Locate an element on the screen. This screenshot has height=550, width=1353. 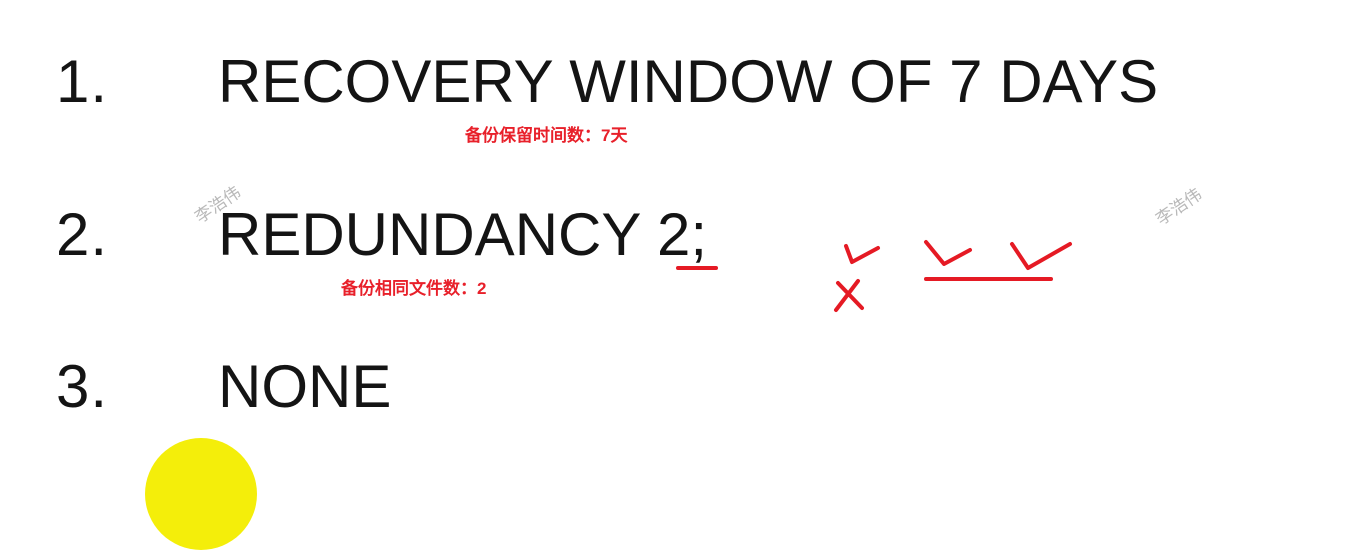
cursor-highlight-circle is located at coordinates (201, 494).